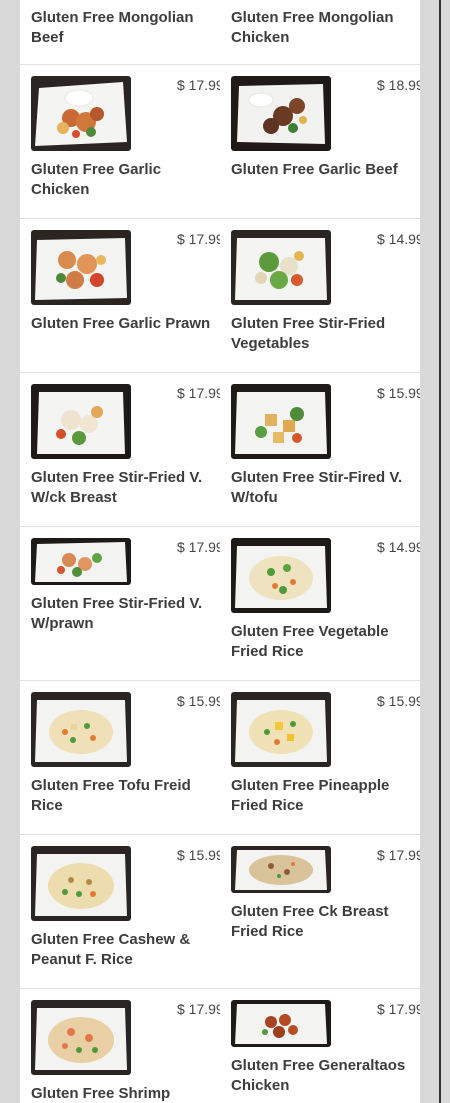  Describe the element at coordinates (96, 179) in the screenshot. I see `item-name: Gluten Free Garlic Chicken` at that location.